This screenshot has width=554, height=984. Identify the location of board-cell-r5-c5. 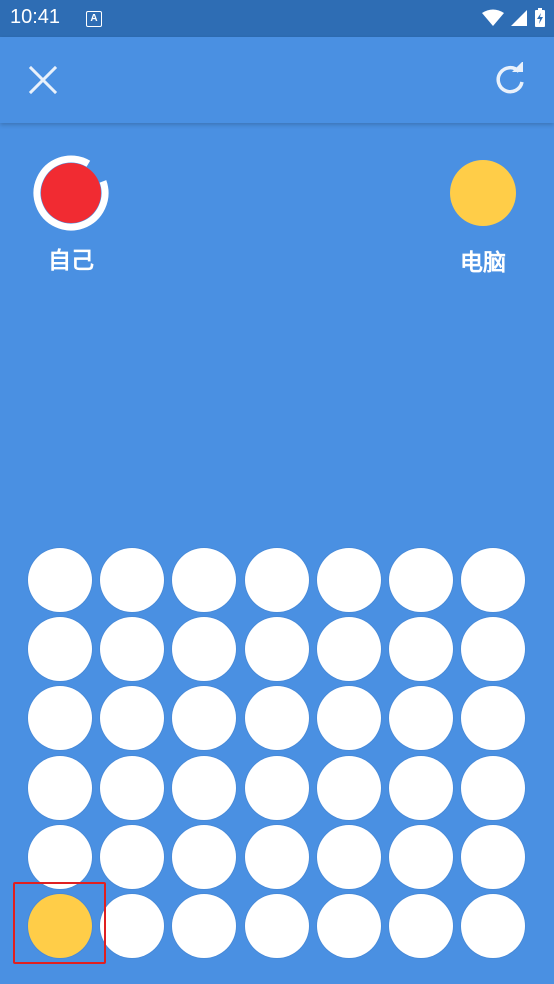
(348, 856).